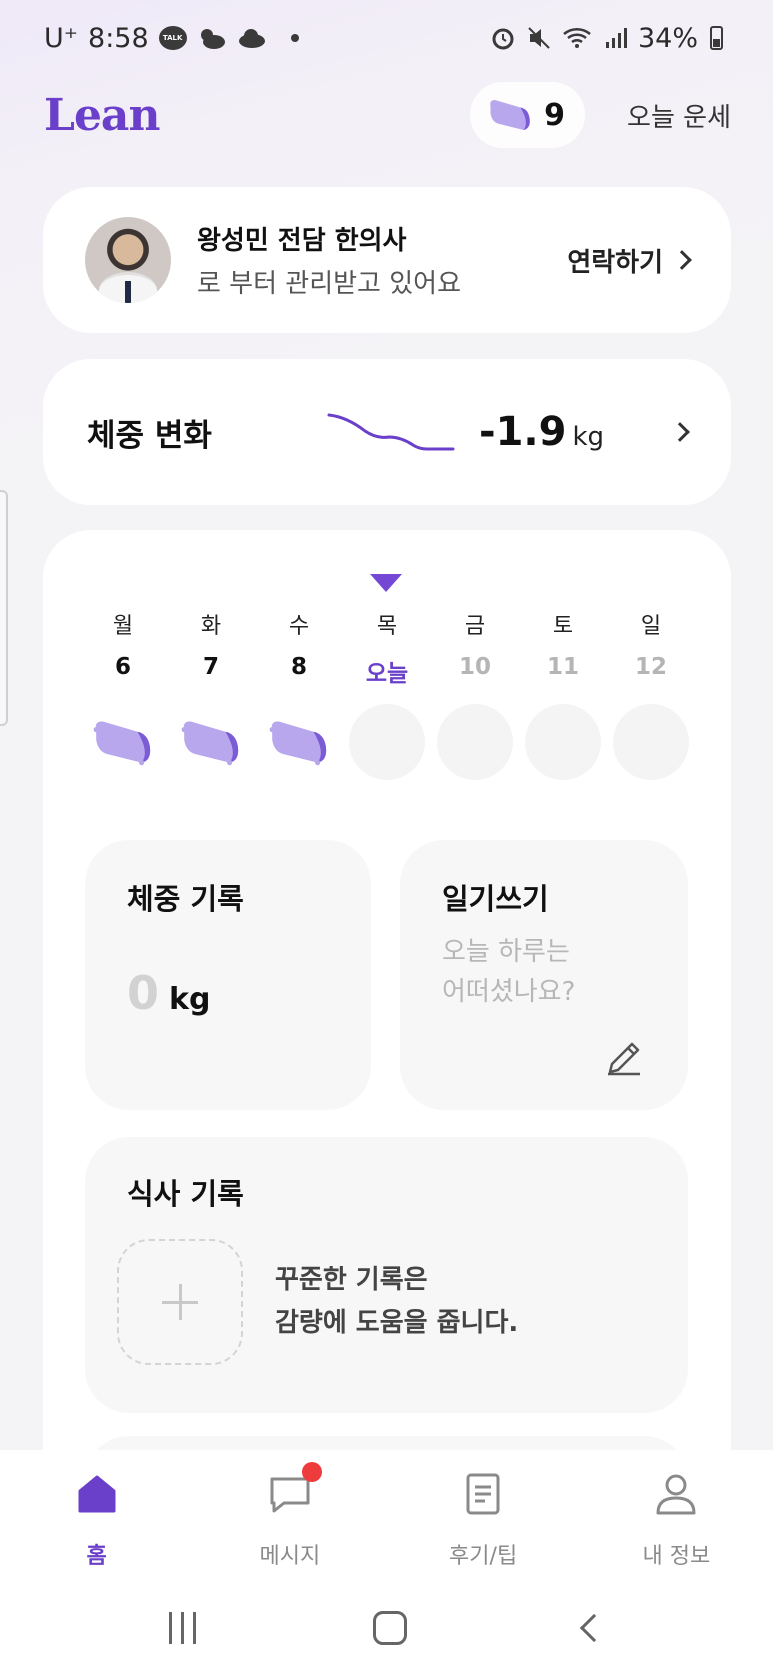 This screenshot has height=1675, width=773. I want to click on tab-reviews: 후기/팁, so click(483, 1520).